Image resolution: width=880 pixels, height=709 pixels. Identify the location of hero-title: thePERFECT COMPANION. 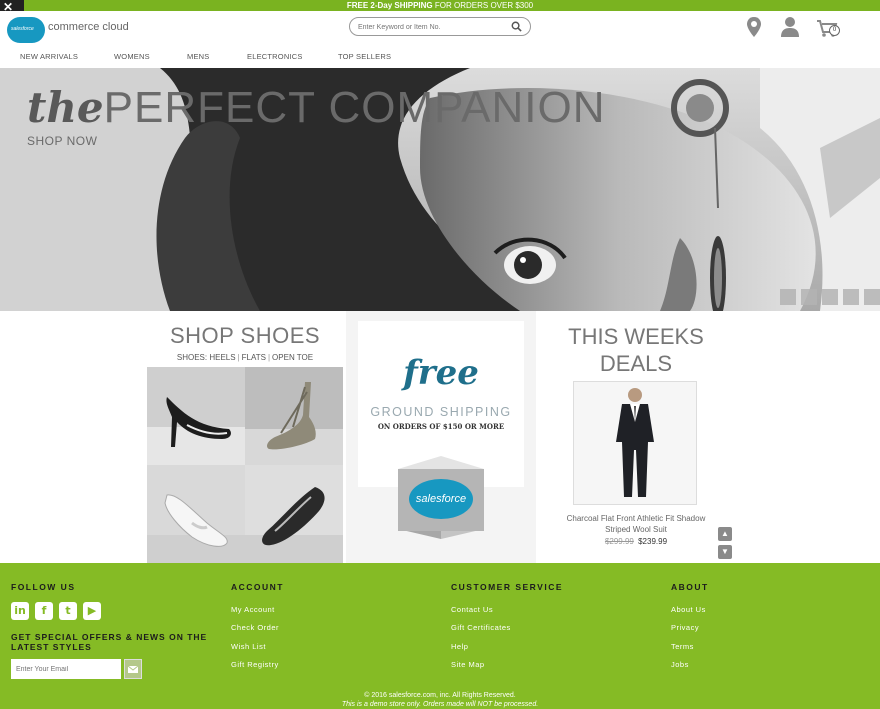
(316, 107).